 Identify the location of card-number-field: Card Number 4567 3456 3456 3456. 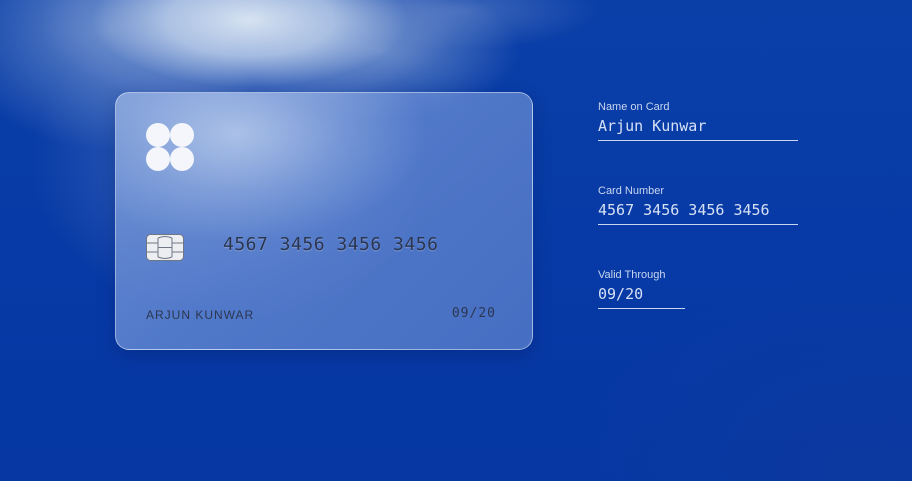
(698, 205).